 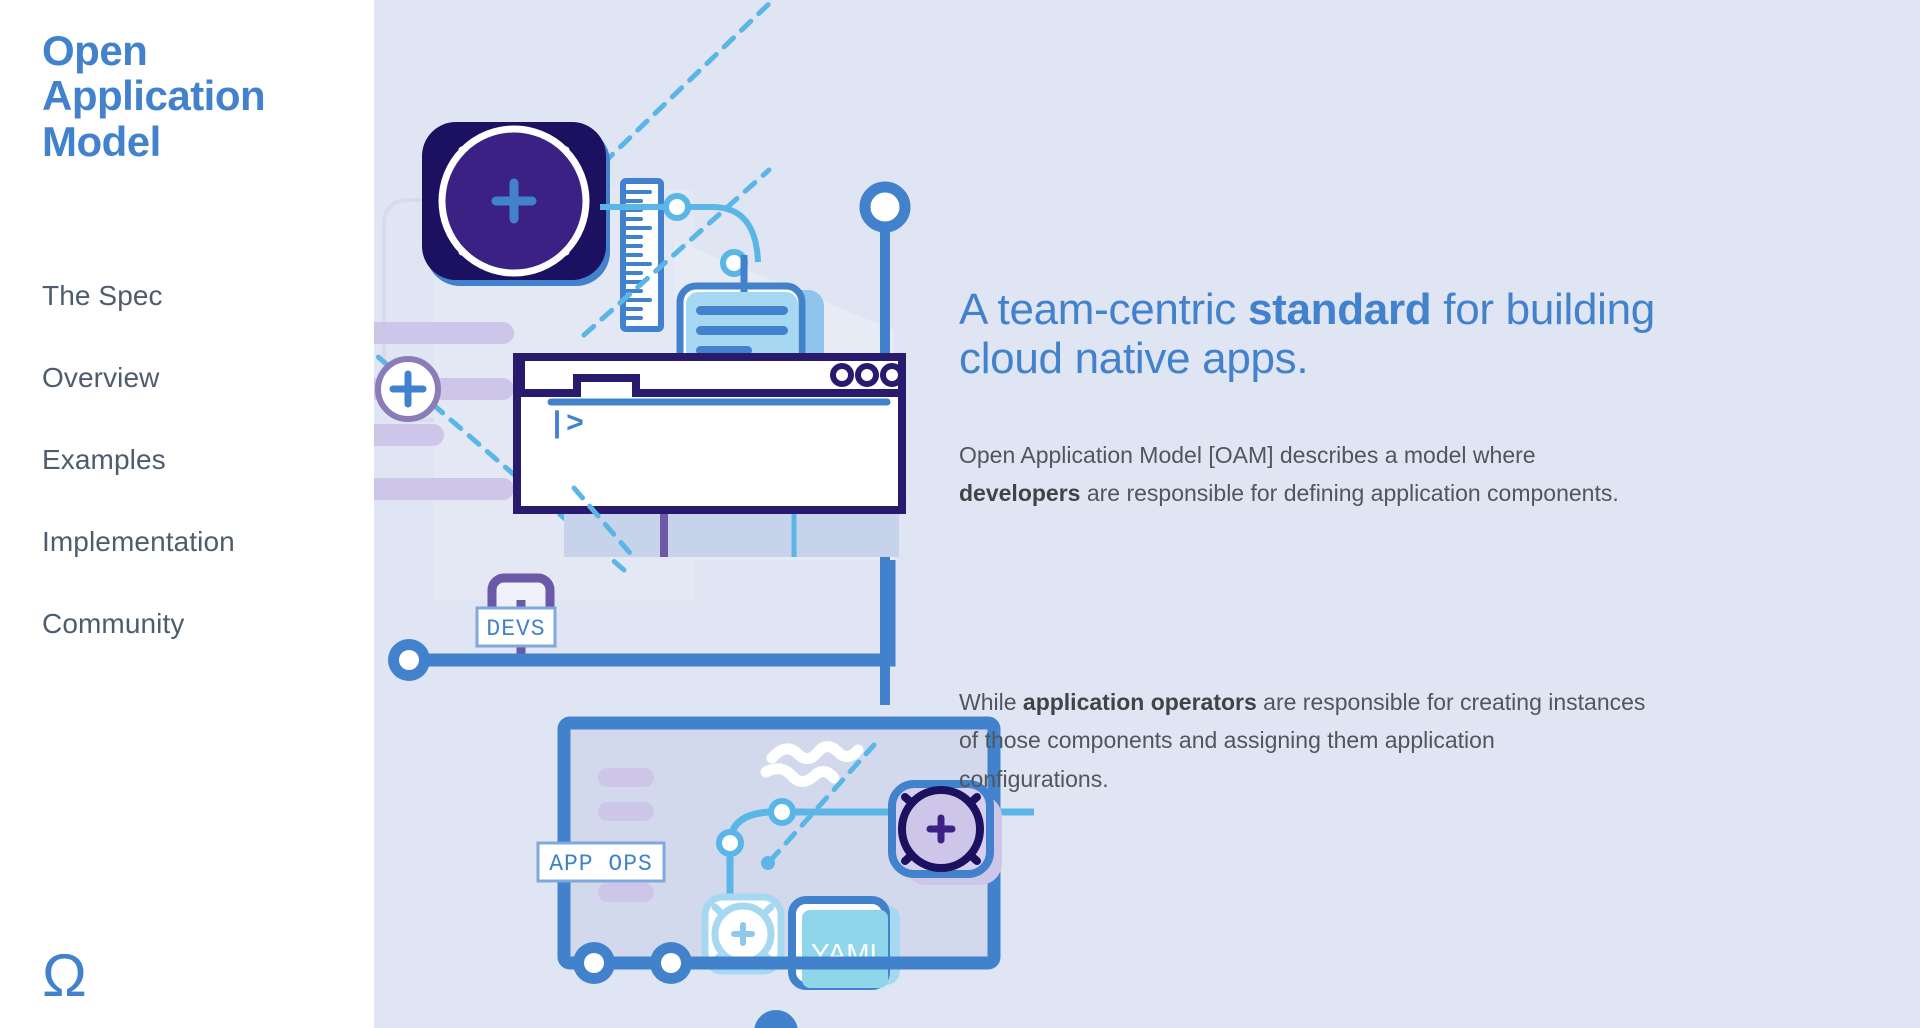 I want to click on yaml-card: YAML, so click(x=844, y=943).